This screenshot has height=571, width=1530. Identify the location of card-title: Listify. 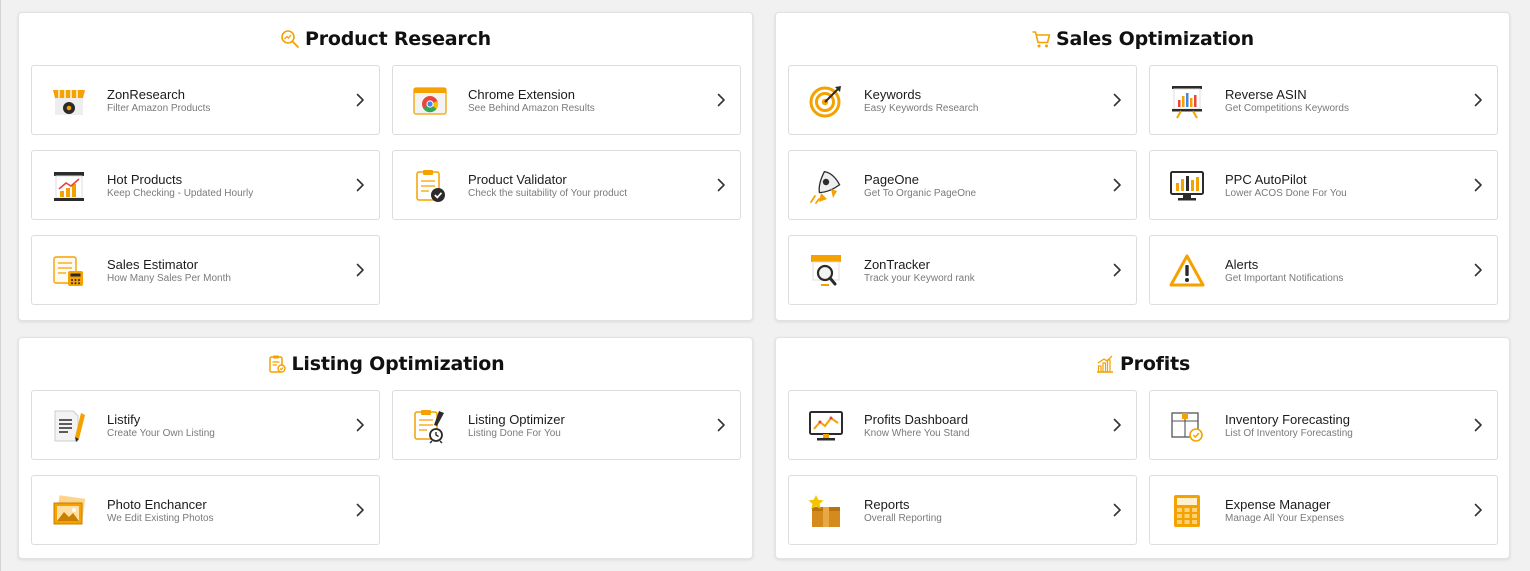
(124, 419).